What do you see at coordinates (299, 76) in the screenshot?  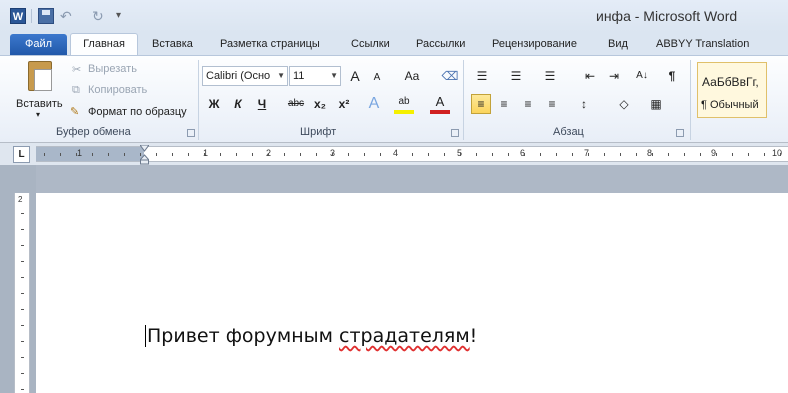 I see `font-size-value: 11` at bounding box center [299, 76].